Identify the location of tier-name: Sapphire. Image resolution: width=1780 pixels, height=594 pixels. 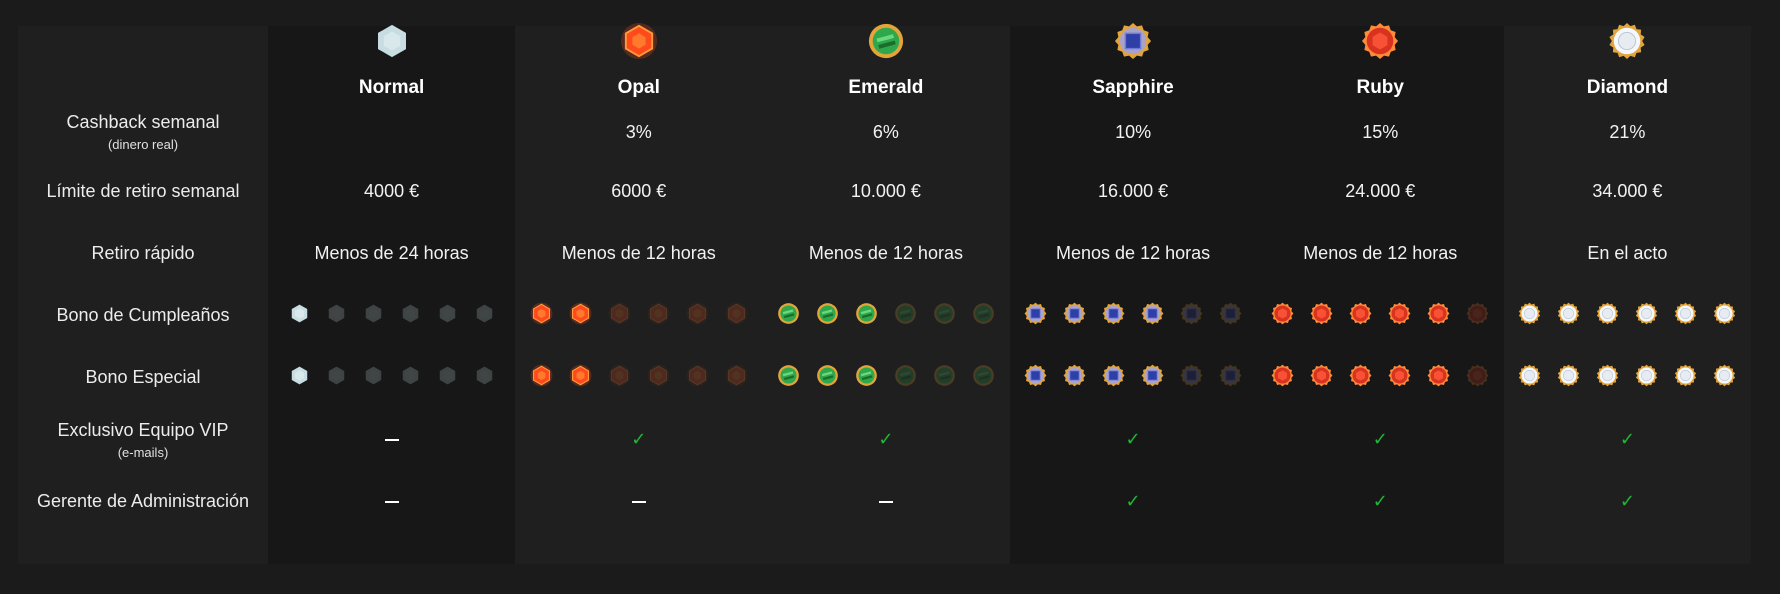
(1133, 88).